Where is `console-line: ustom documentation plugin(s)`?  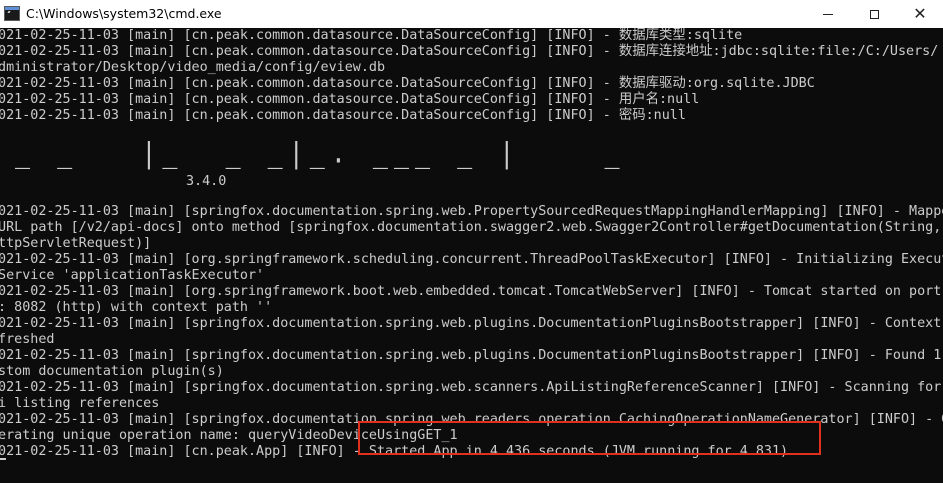 console-line: ustom documentation plugin(s) is located at coordinates (112, 371).